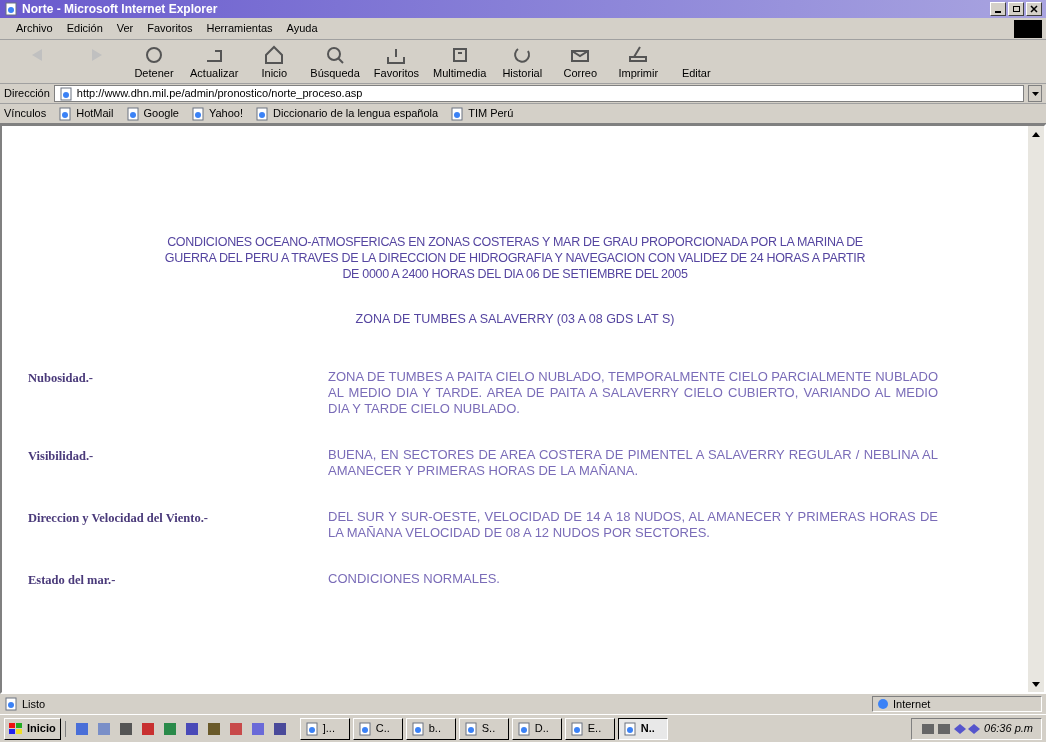  Describe the element at coordinates (61, 378) in the screenshot. I see `field-label: Nubosidad.-` at that location.